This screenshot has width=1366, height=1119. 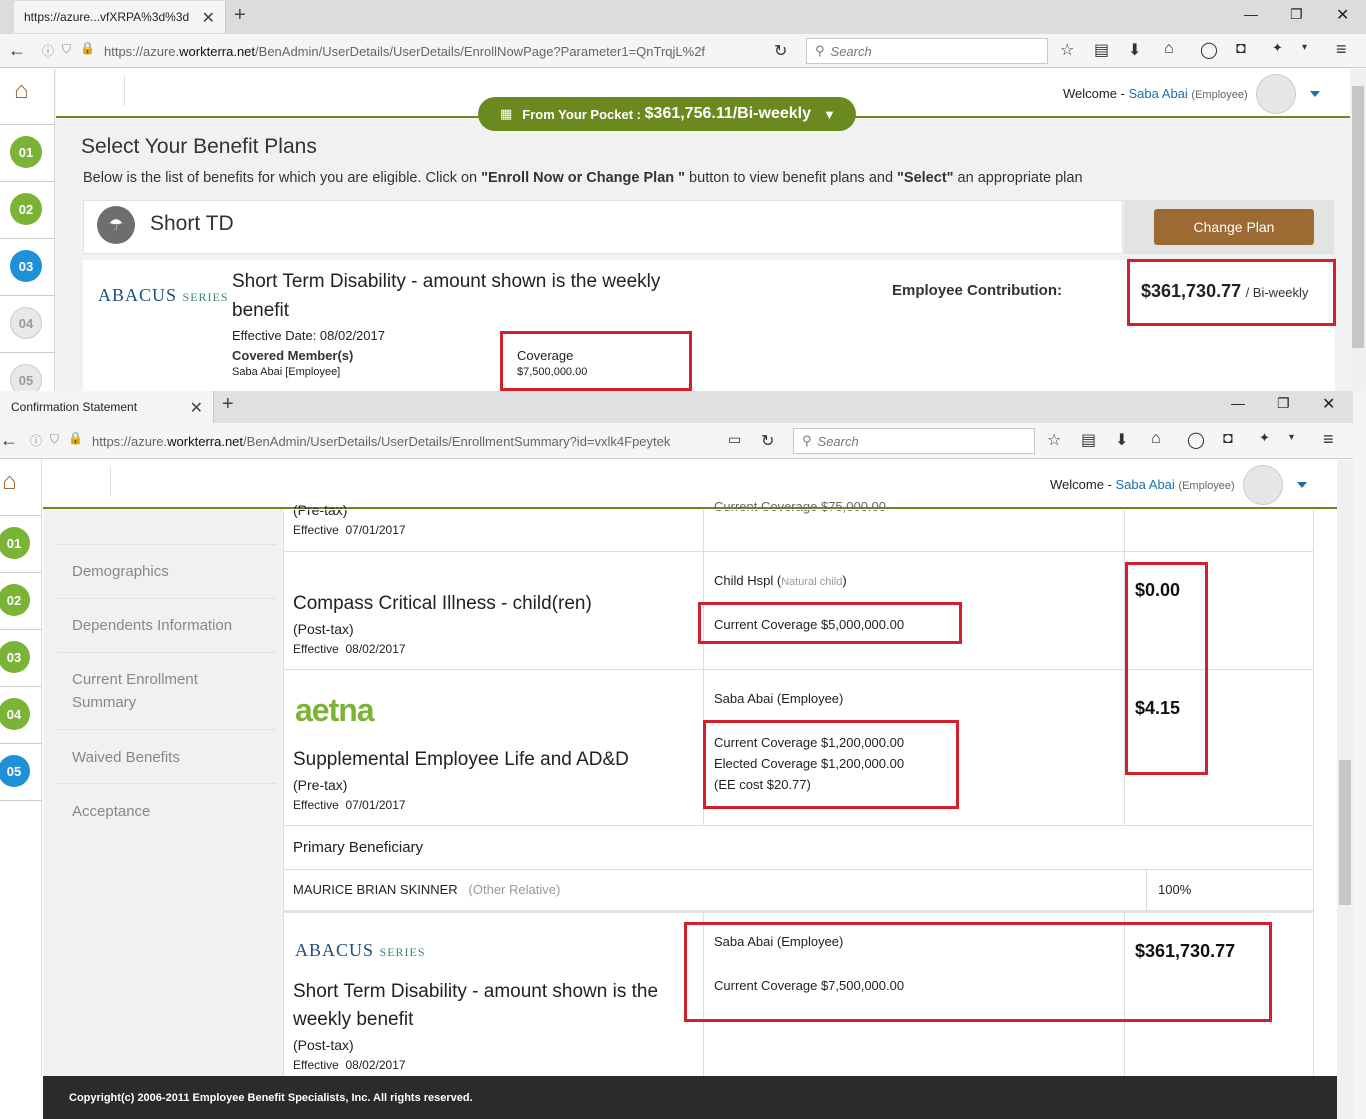 What do you see at coordinates (199, 146) in the screenshot?
I see `page-title: Select Your Benefit Plans` at bounding box center [199, 146].